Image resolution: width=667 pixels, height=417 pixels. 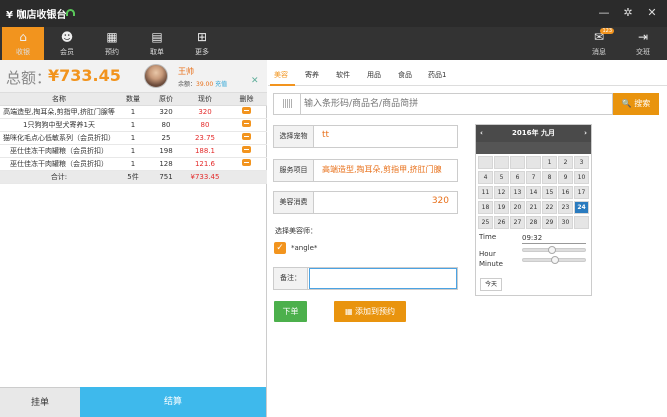 I want to click on pet-field: 选择宠物 tt, so click(x=365, y=136).